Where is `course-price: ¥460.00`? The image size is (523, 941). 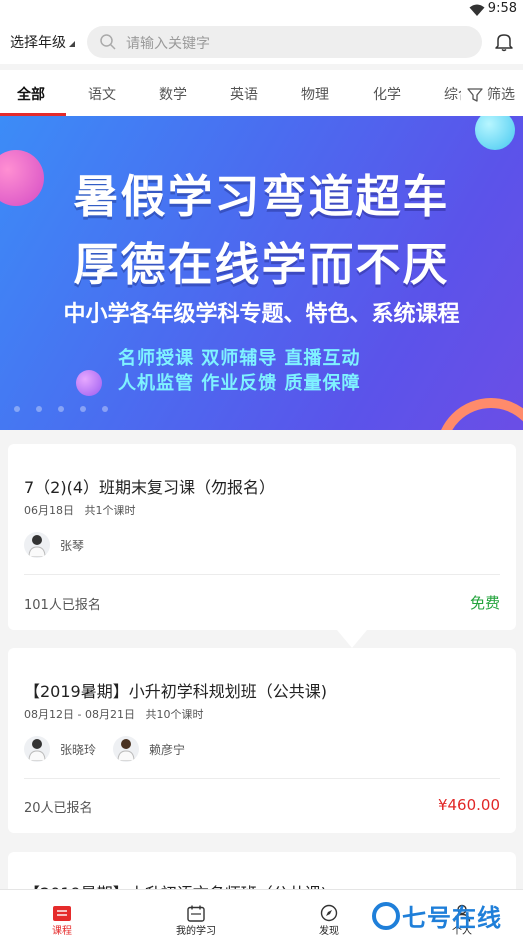 course-price: ¥460.00 is located at coordinates (468, 805).